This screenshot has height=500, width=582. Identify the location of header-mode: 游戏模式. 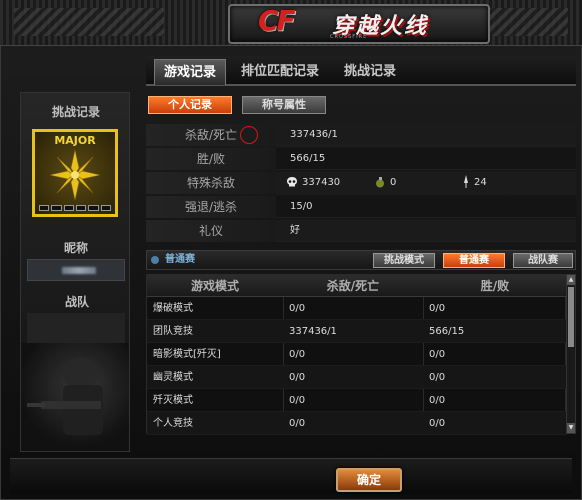
(214, 286).